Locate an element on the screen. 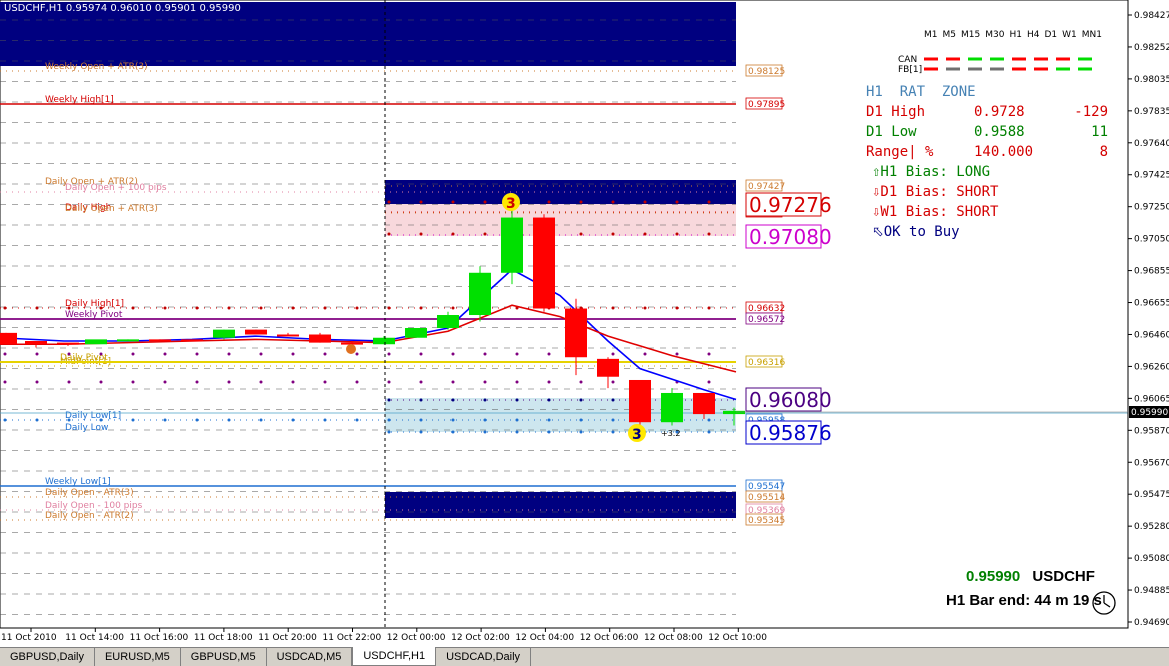 This screenshot has height=666, width=1169. chart-tab: EURUSD,M5 is located at coordinates (138, 657).